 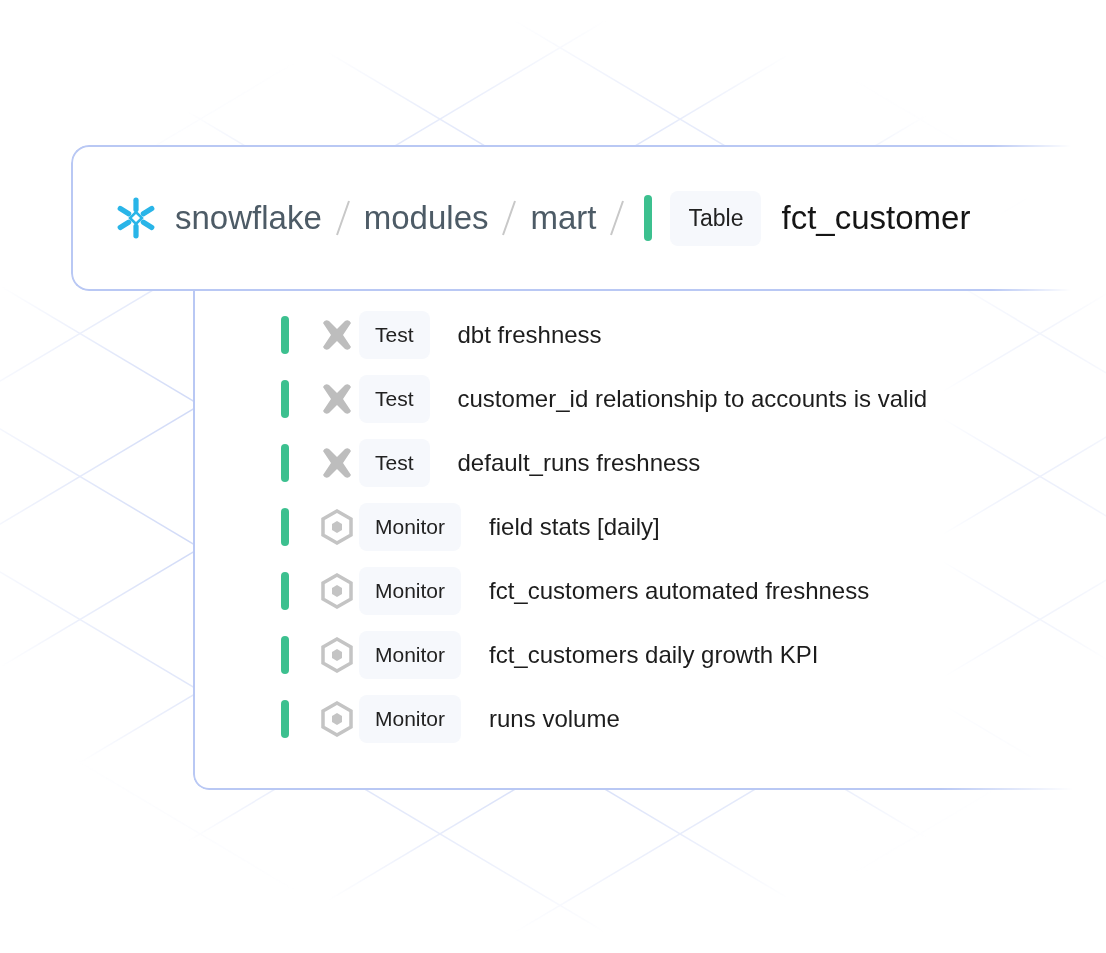 I want to click on check-name: default_runs freshness, so click(x=579, y=463).